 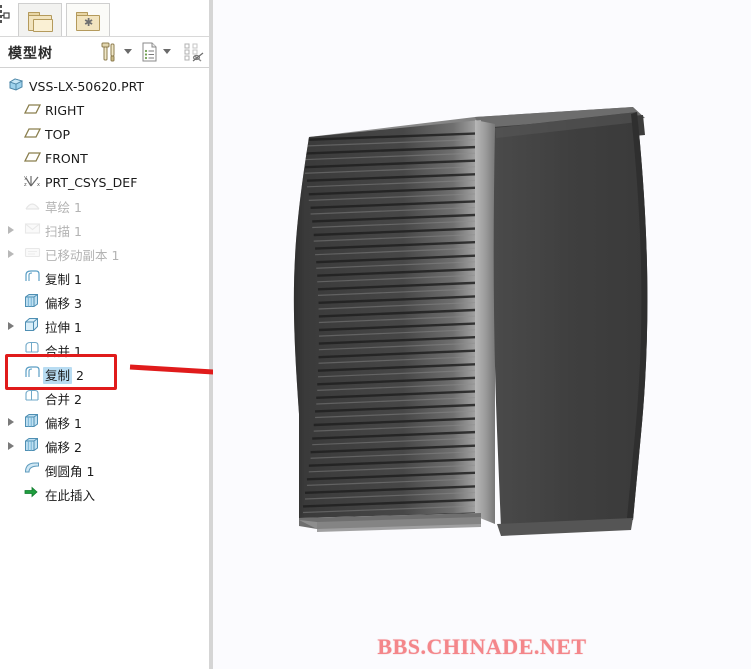 I want to click on tree-item-已移动副本: 已移动副本 1, so click(x=104, y=254).